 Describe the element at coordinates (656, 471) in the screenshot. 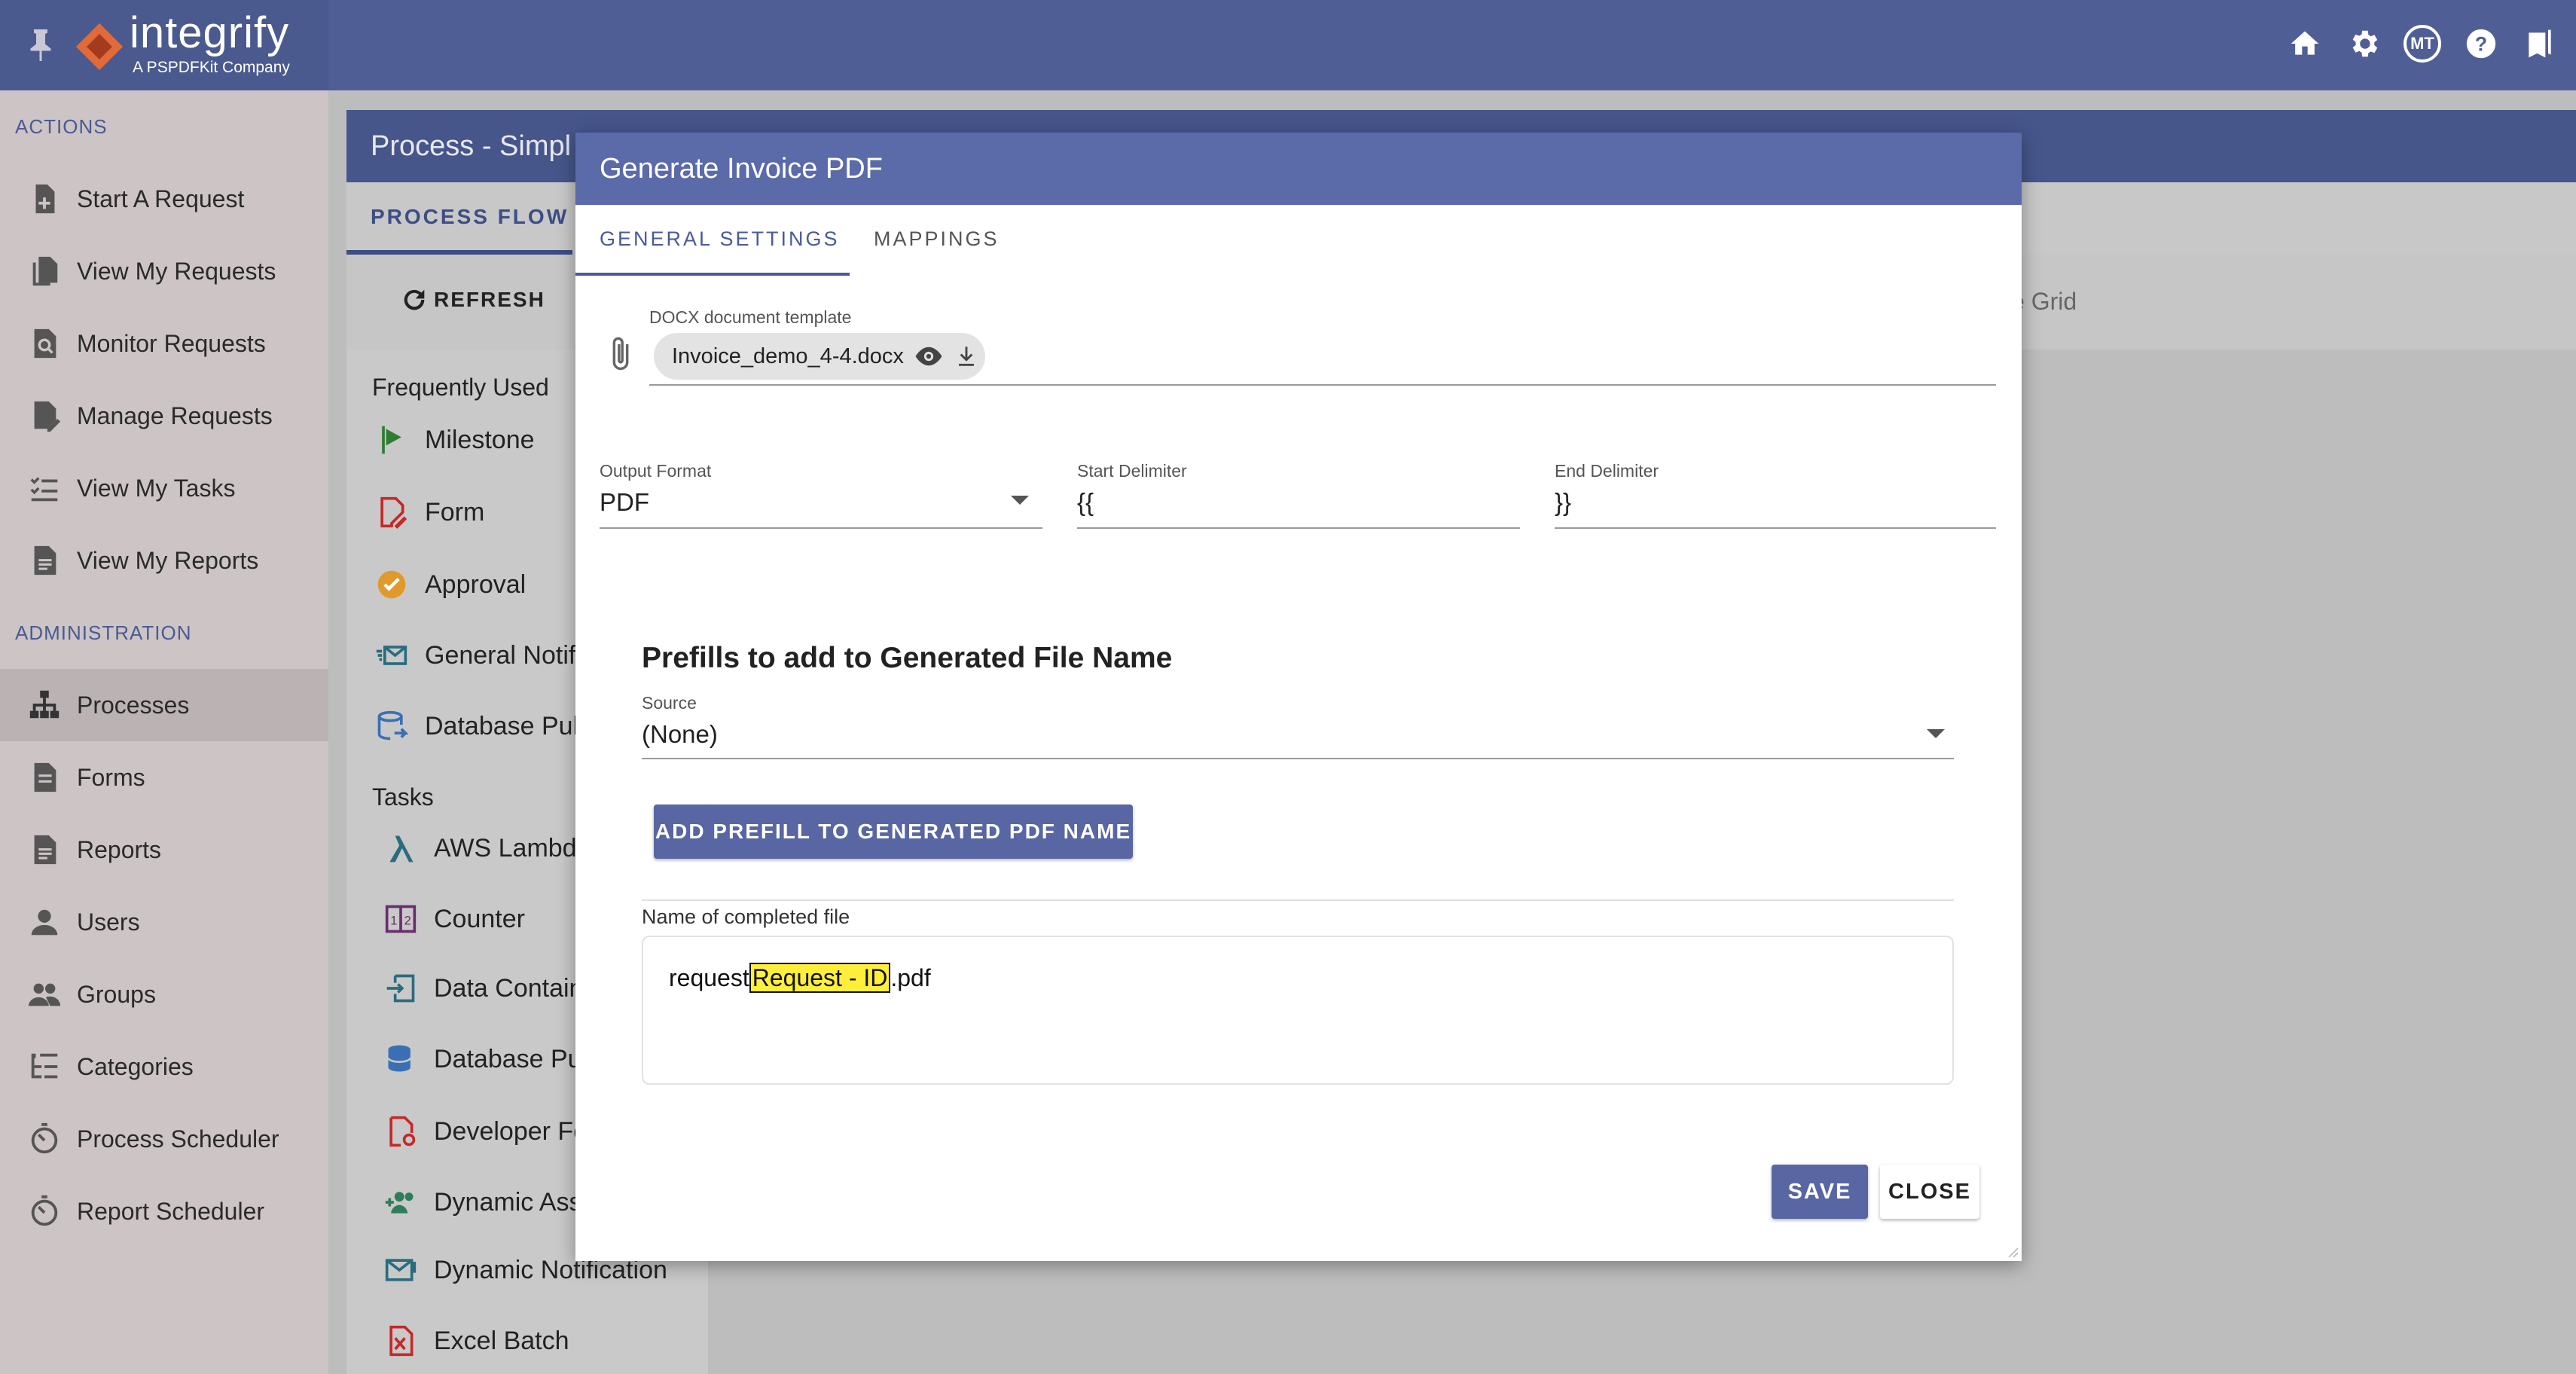

I see `output-format-label: Output Format` at that location.